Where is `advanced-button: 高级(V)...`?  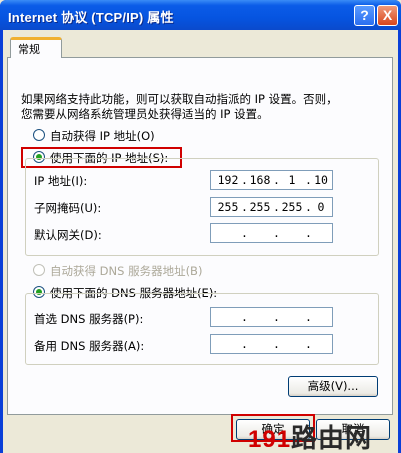
advanced-button: 高级(V)... is located at coordinates (333, 386).